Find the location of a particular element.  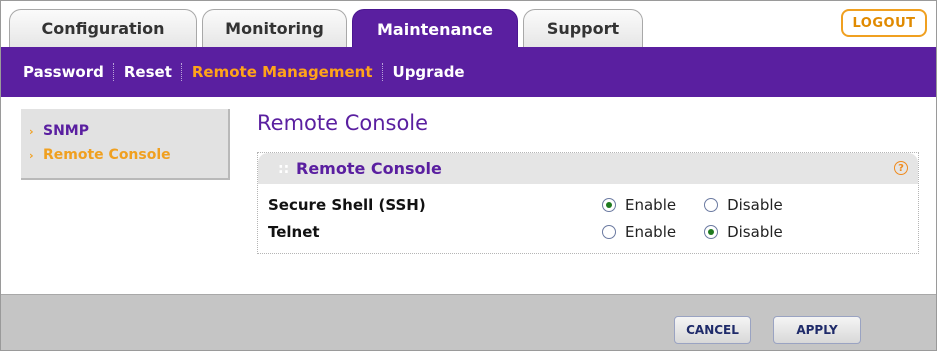

ssh-enable-radio: Enable is located at coordinates (639, 205).